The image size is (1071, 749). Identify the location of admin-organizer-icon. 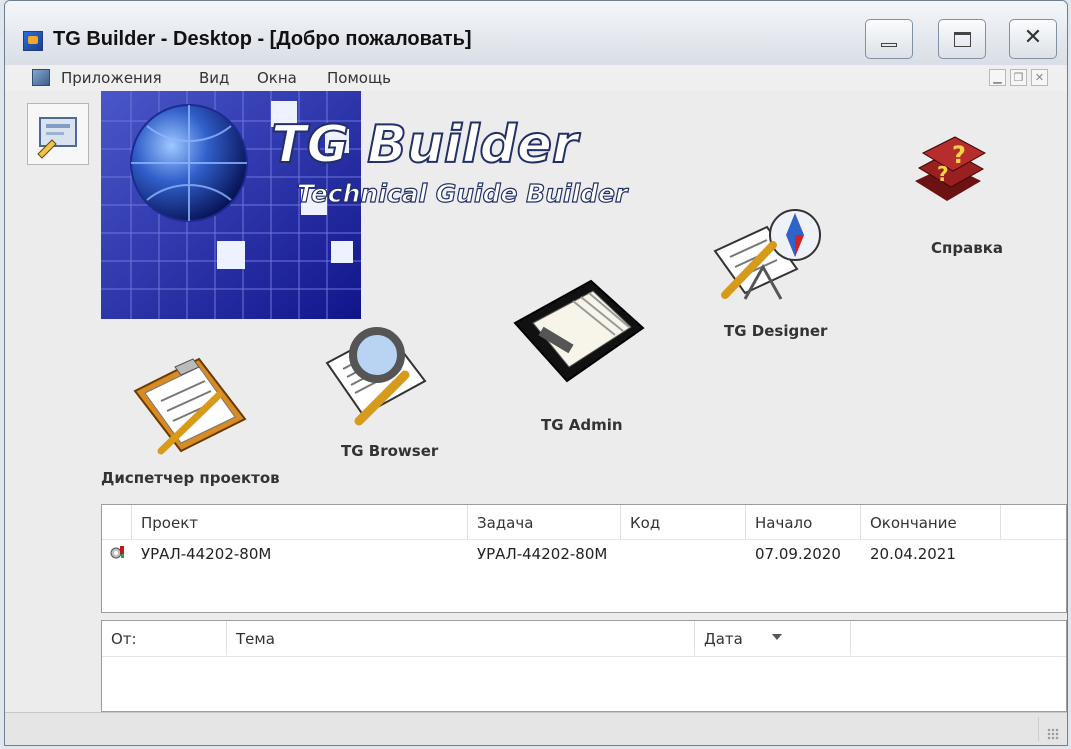
(579, 331).